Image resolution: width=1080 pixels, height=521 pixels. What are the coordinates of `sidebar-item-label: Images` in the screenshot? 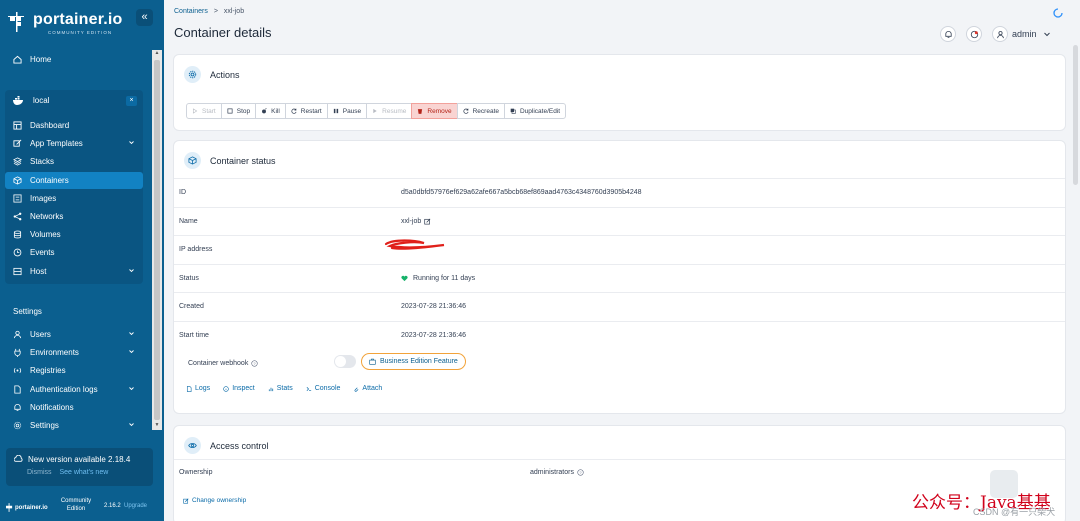 It's located at (43, 198).